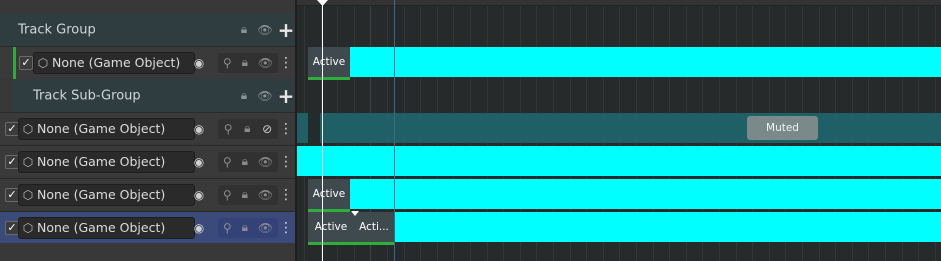 The height and width of the screenshot is (261, 941). What do you see at coordinates (267, 129) in the screenshot?
I see `eye-hidden-icon: ⊘` at bounding box center [267, 129].